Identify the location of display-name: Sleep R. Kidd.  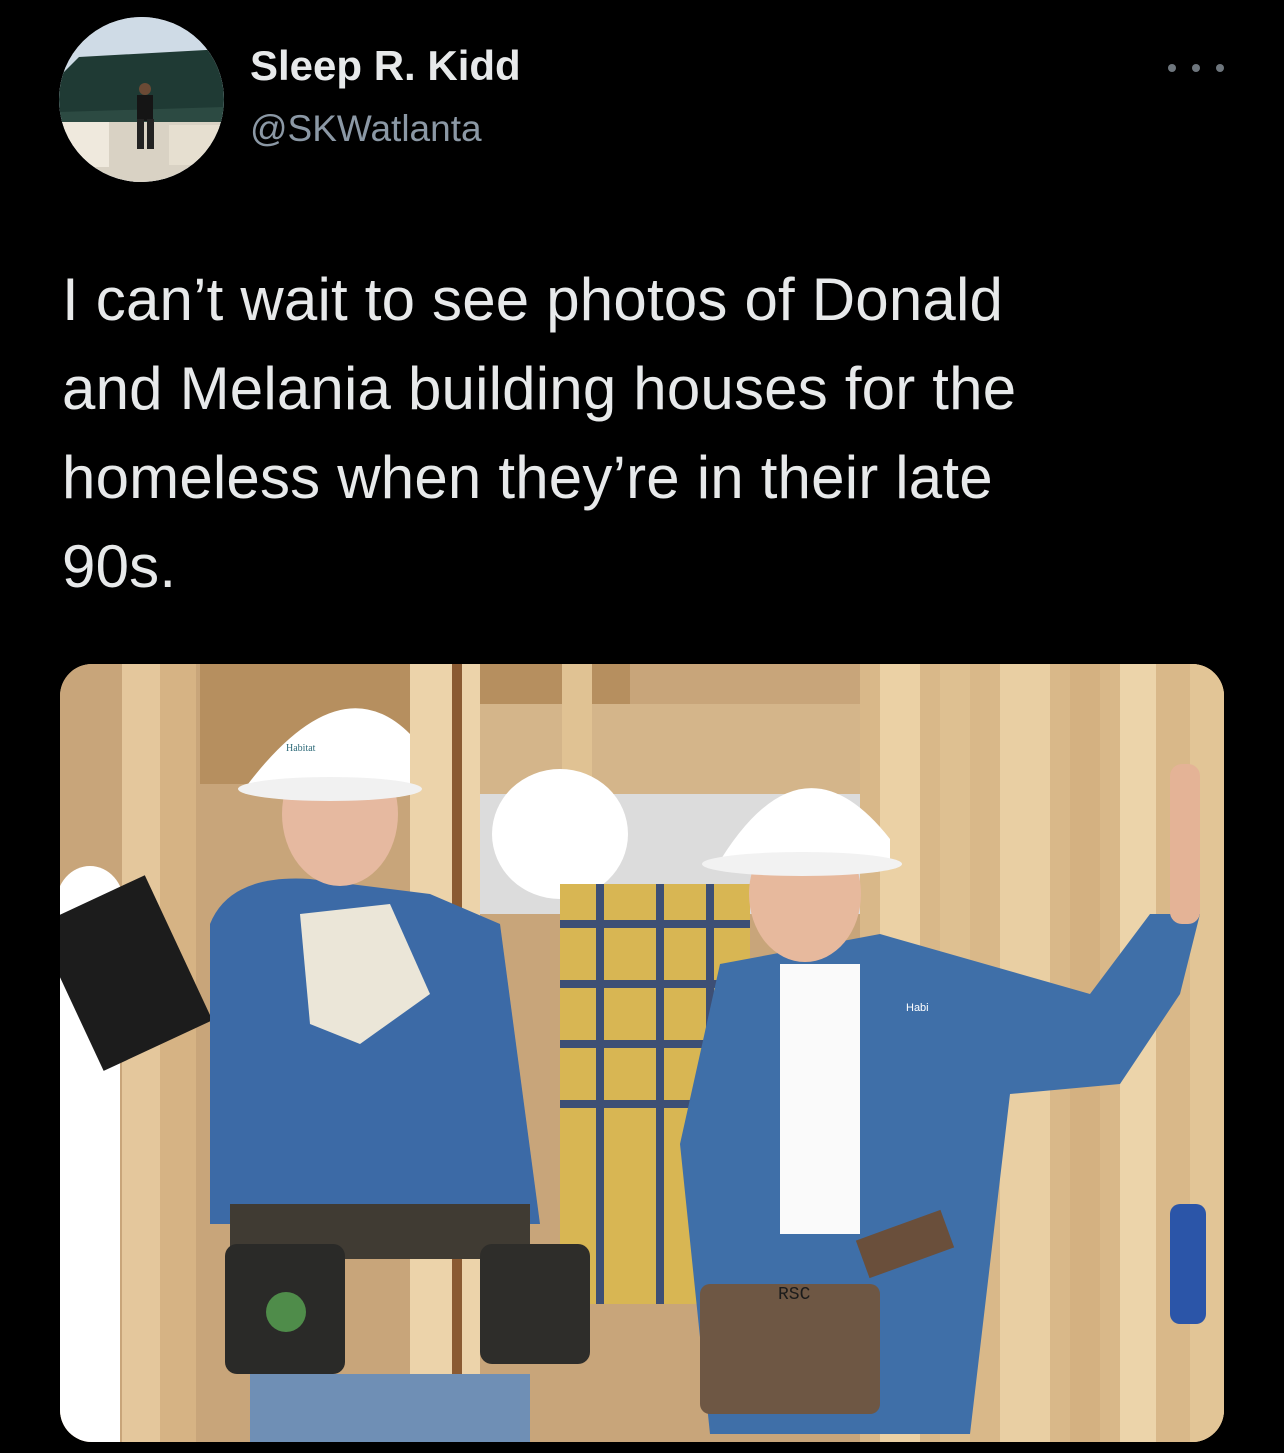
(385, 66).